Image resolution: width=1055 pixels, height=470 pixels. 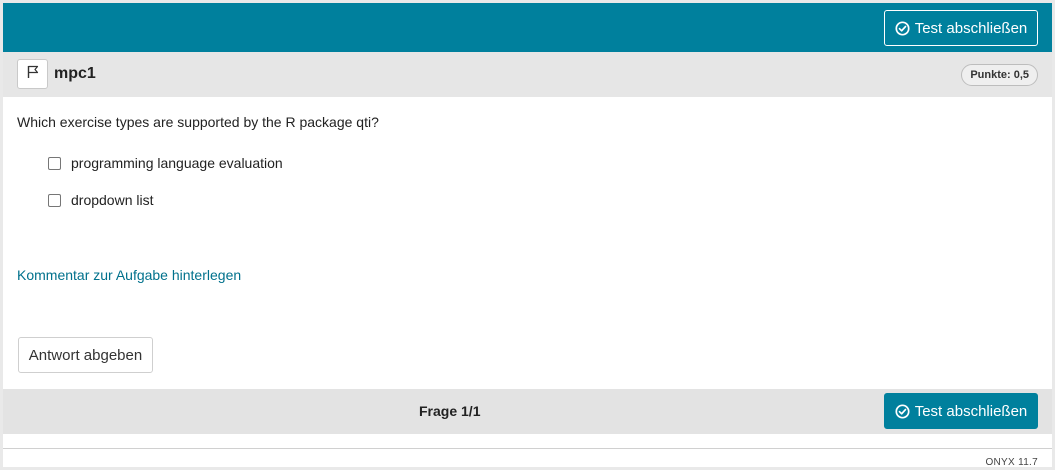 I want to click on question-progress: Frage 1/1, so click(x=450, y=411).